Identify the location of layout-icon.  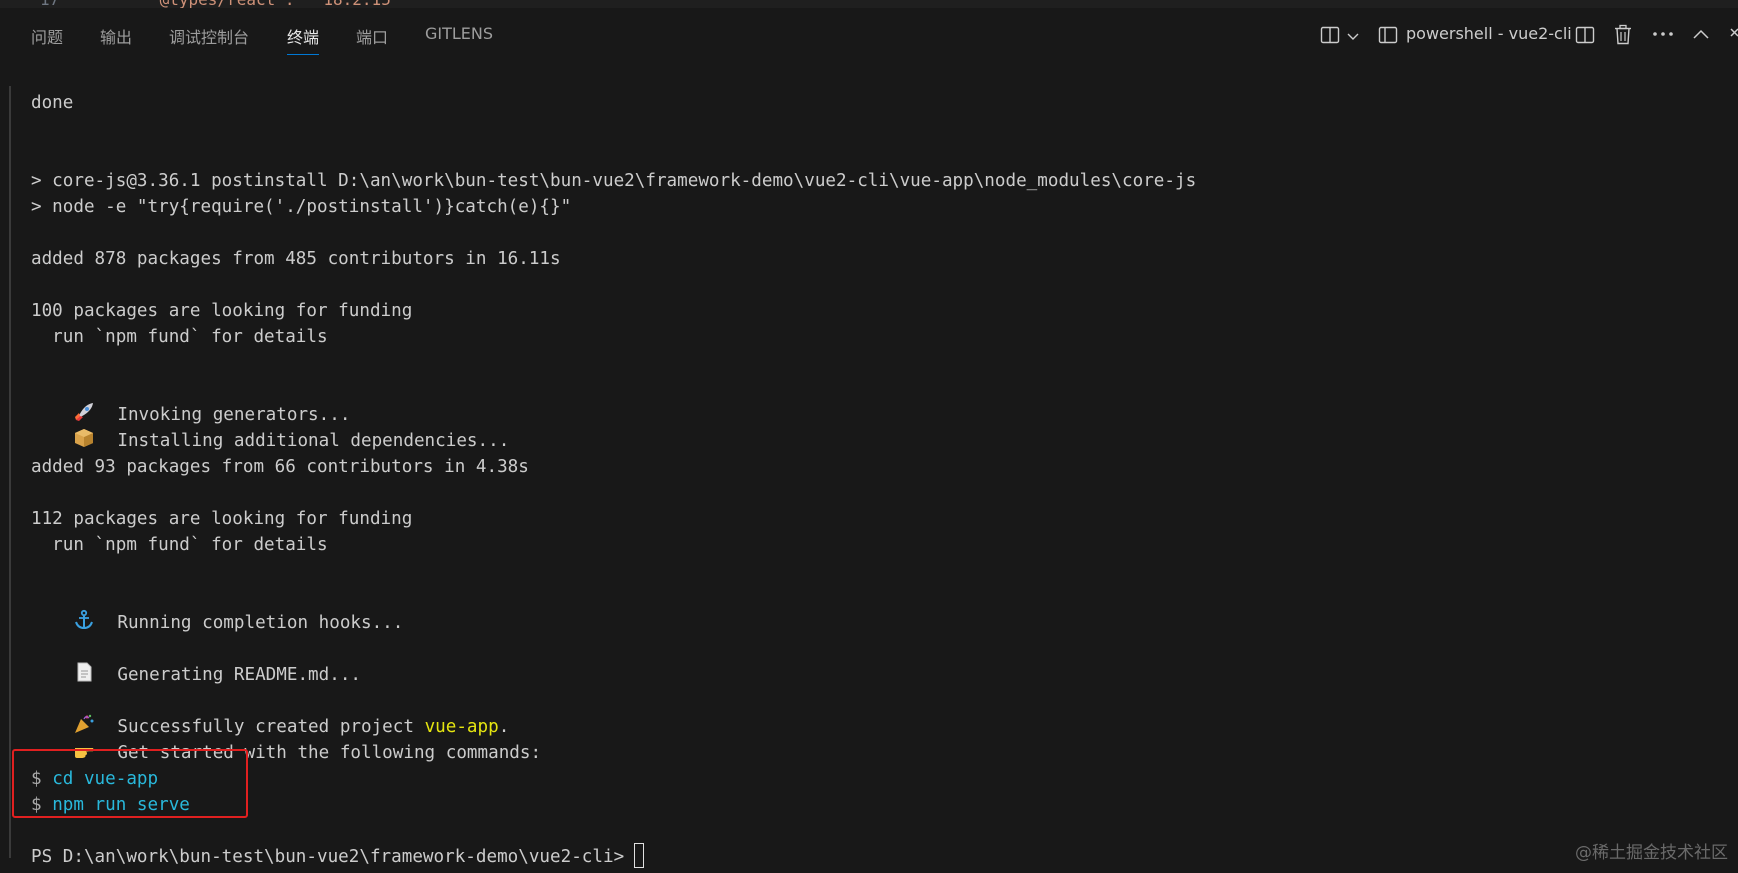
(1330, 37).